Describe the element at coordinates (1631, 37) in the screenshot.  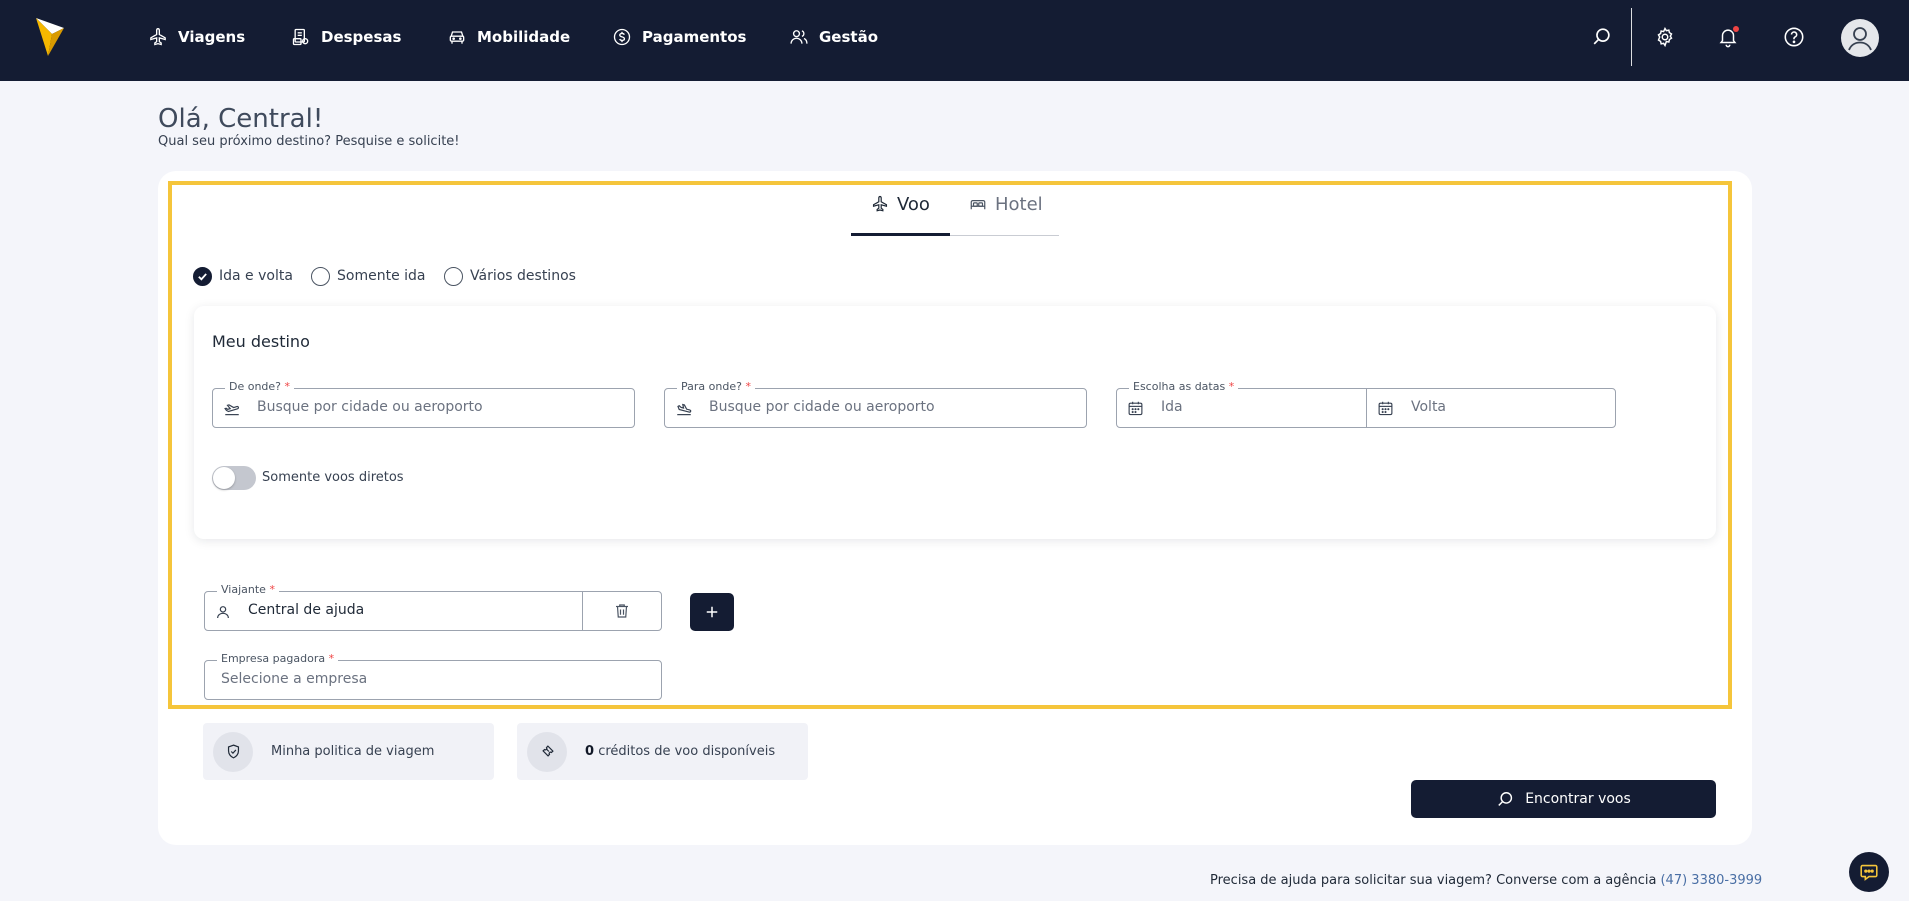
I see `nav-divider` at that location.